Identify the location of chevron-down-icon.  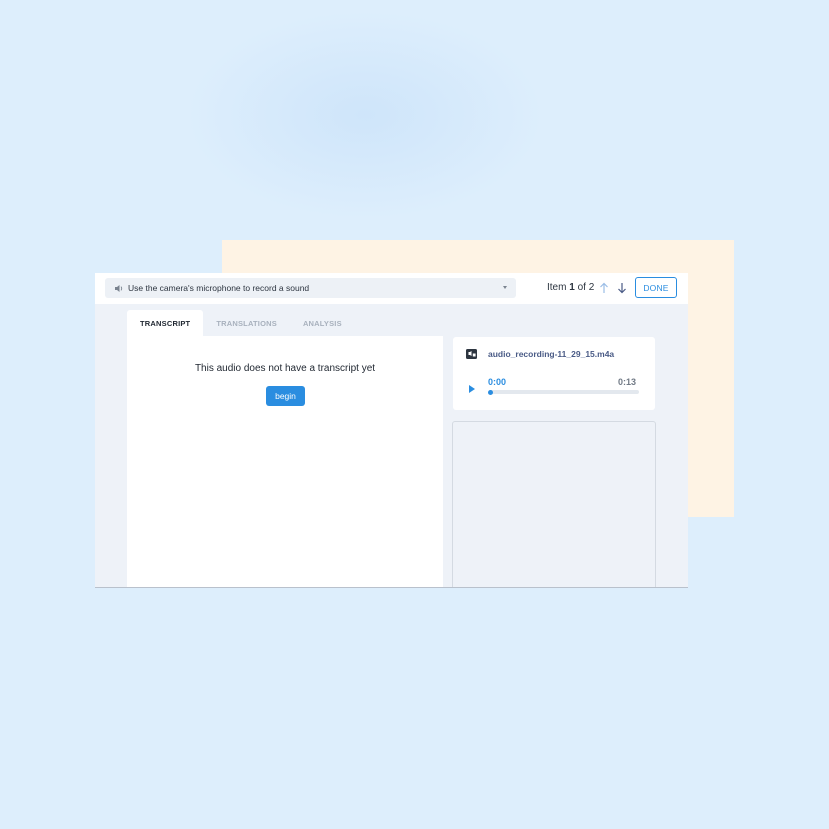
(505, 287).